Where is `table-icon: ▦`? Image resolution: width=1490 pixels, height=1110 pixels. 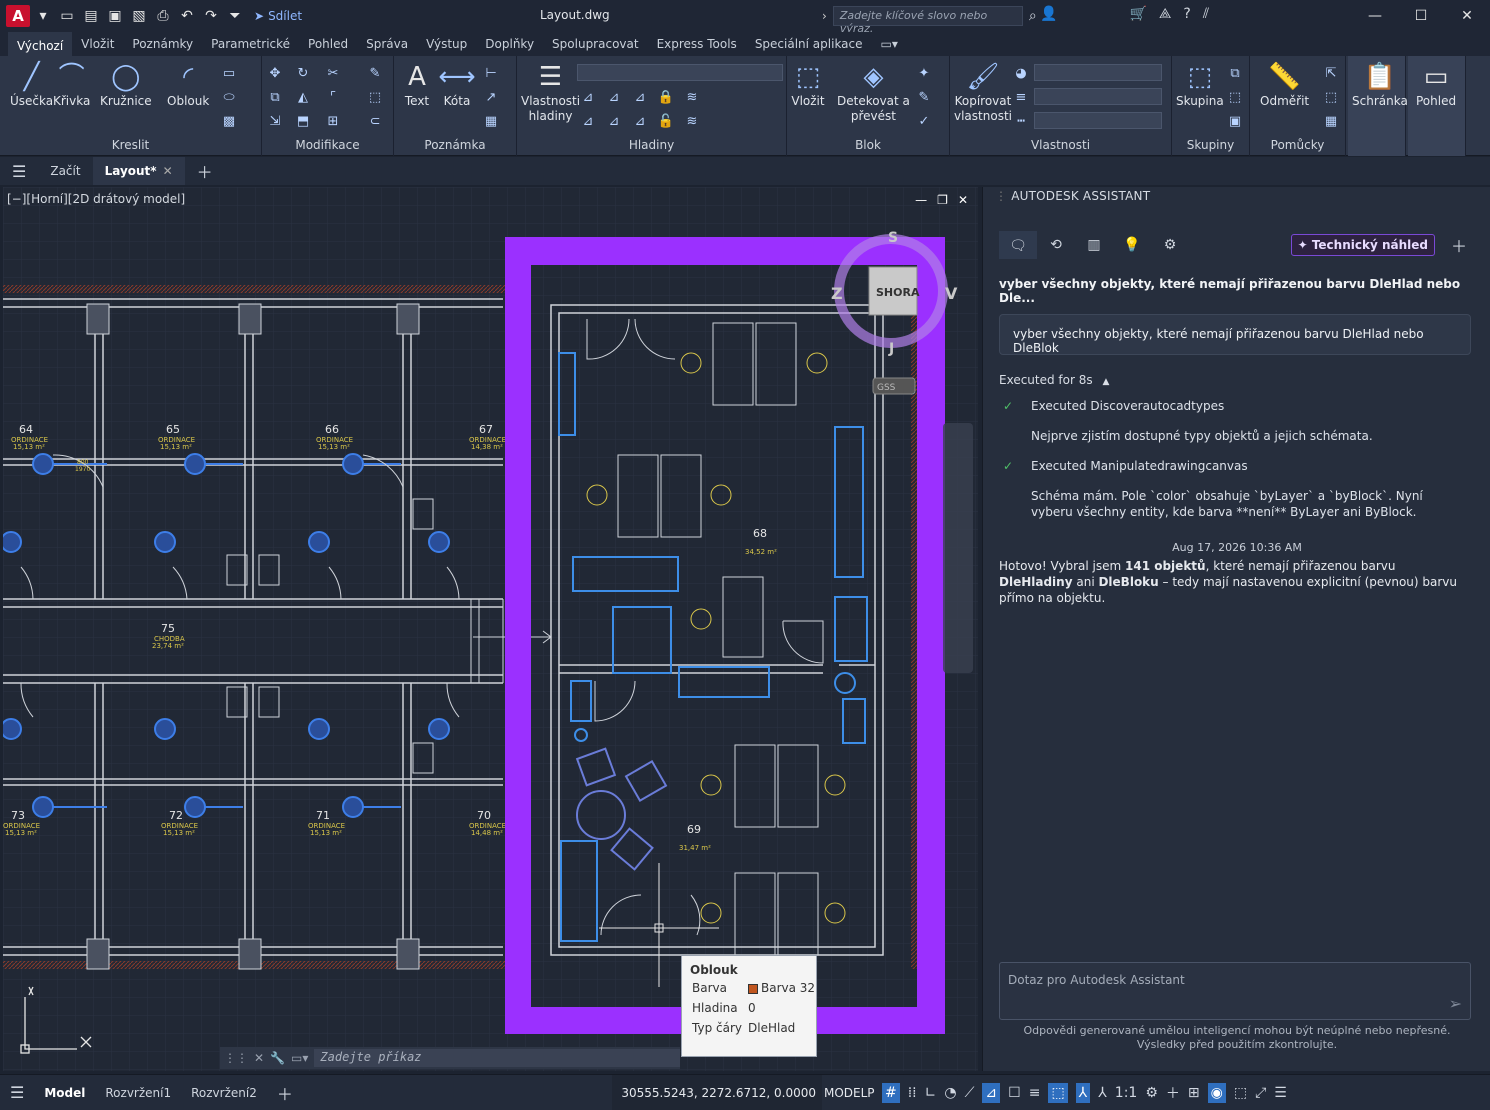
table-icon: ▦ is located at coordinates (491, 121).